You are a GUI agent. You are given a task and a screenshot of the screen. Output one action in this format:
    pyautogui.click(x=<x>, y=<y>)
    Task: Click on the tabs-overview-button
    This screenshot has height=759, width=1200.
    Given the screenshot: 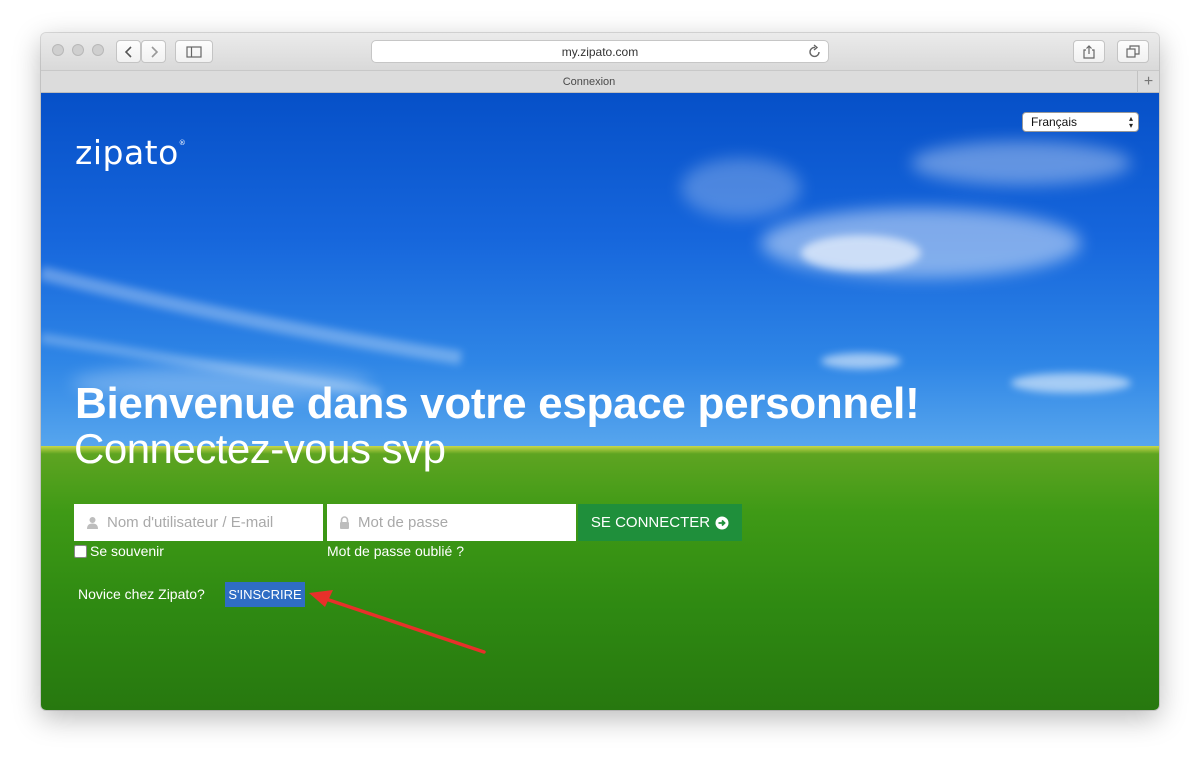 What is the action you would take?
    pyautogui.click(x=1133, y=51)
    